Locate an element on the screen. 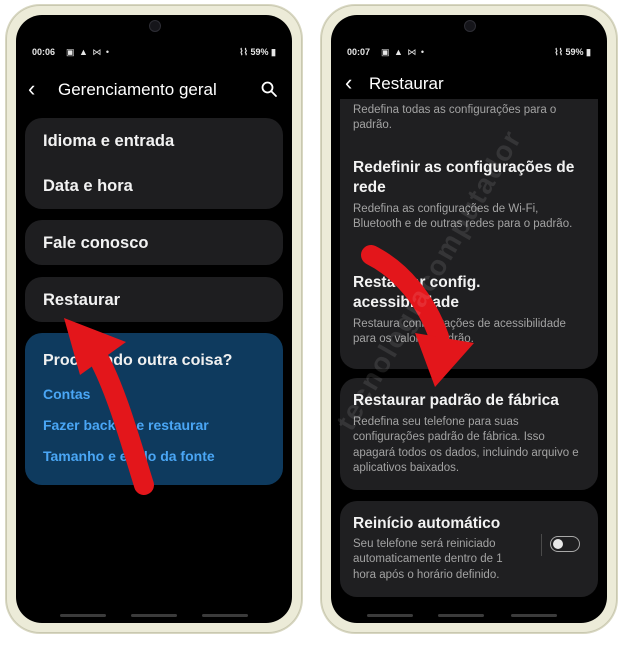  page-title: Gerenciamento geral is located at coordinates (137, 89).